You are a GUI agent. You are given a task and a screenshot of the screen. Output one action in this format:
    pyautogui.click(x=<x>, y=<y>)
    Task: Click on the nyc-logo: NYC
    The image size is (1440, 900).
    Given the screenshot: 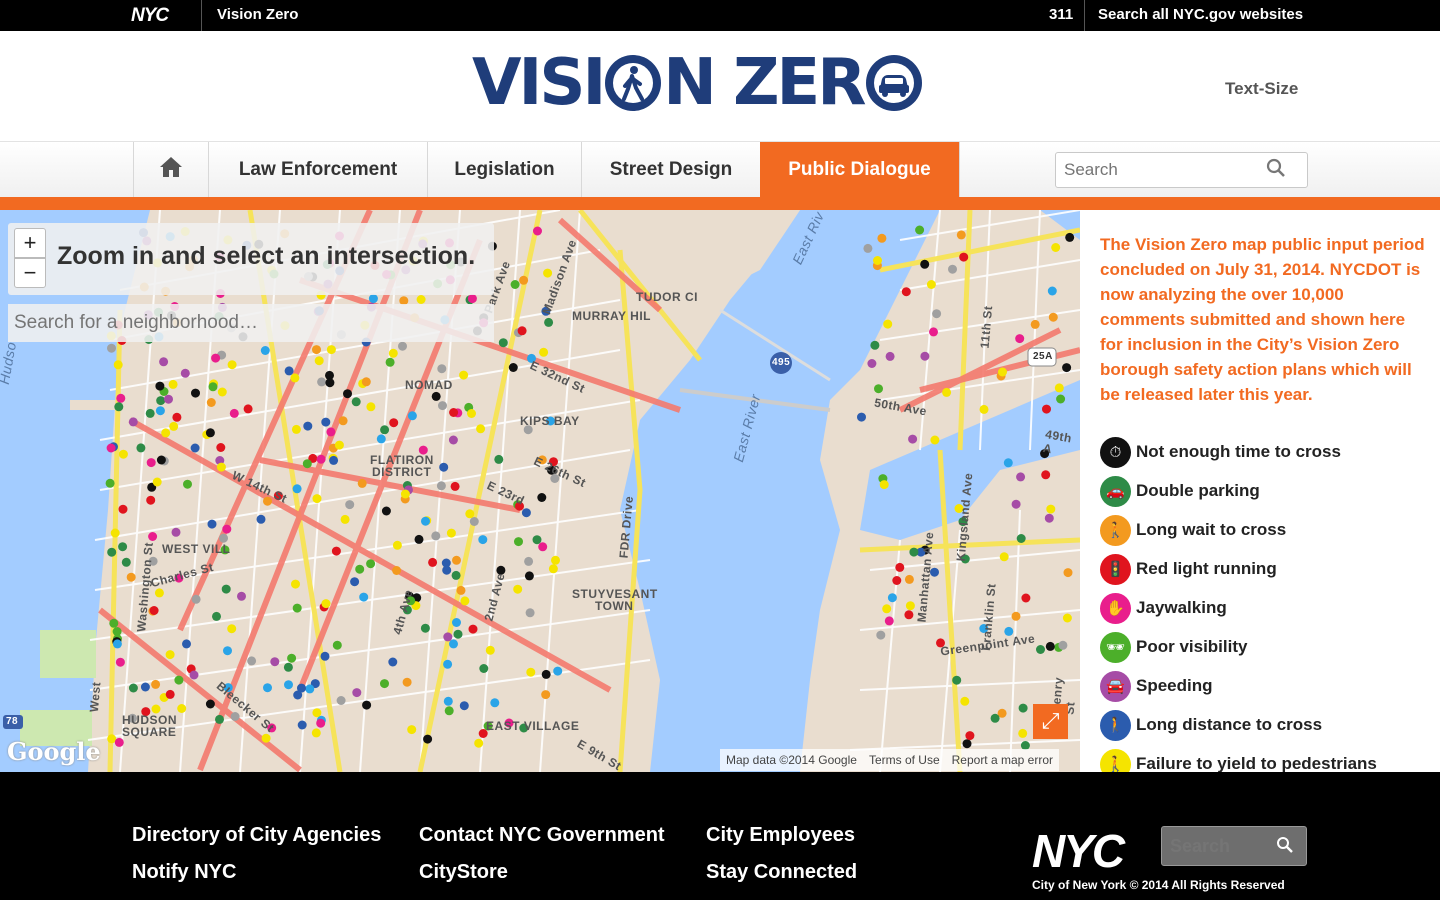 What is the action you would take?
    pyautogui.click(x=150, y=16)
    